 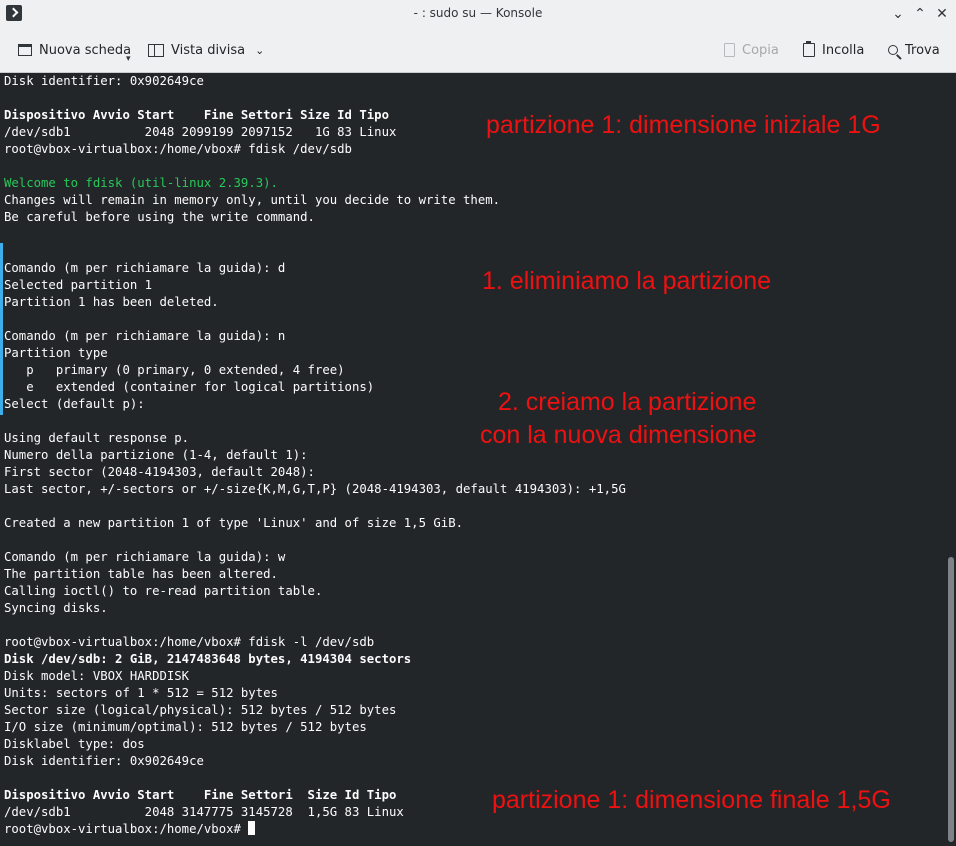 What do you see at coordinates (128, 59) in the screenshot?
I see `new-tab-dropdown-icon: ▾` at bounding box center [128, 59].